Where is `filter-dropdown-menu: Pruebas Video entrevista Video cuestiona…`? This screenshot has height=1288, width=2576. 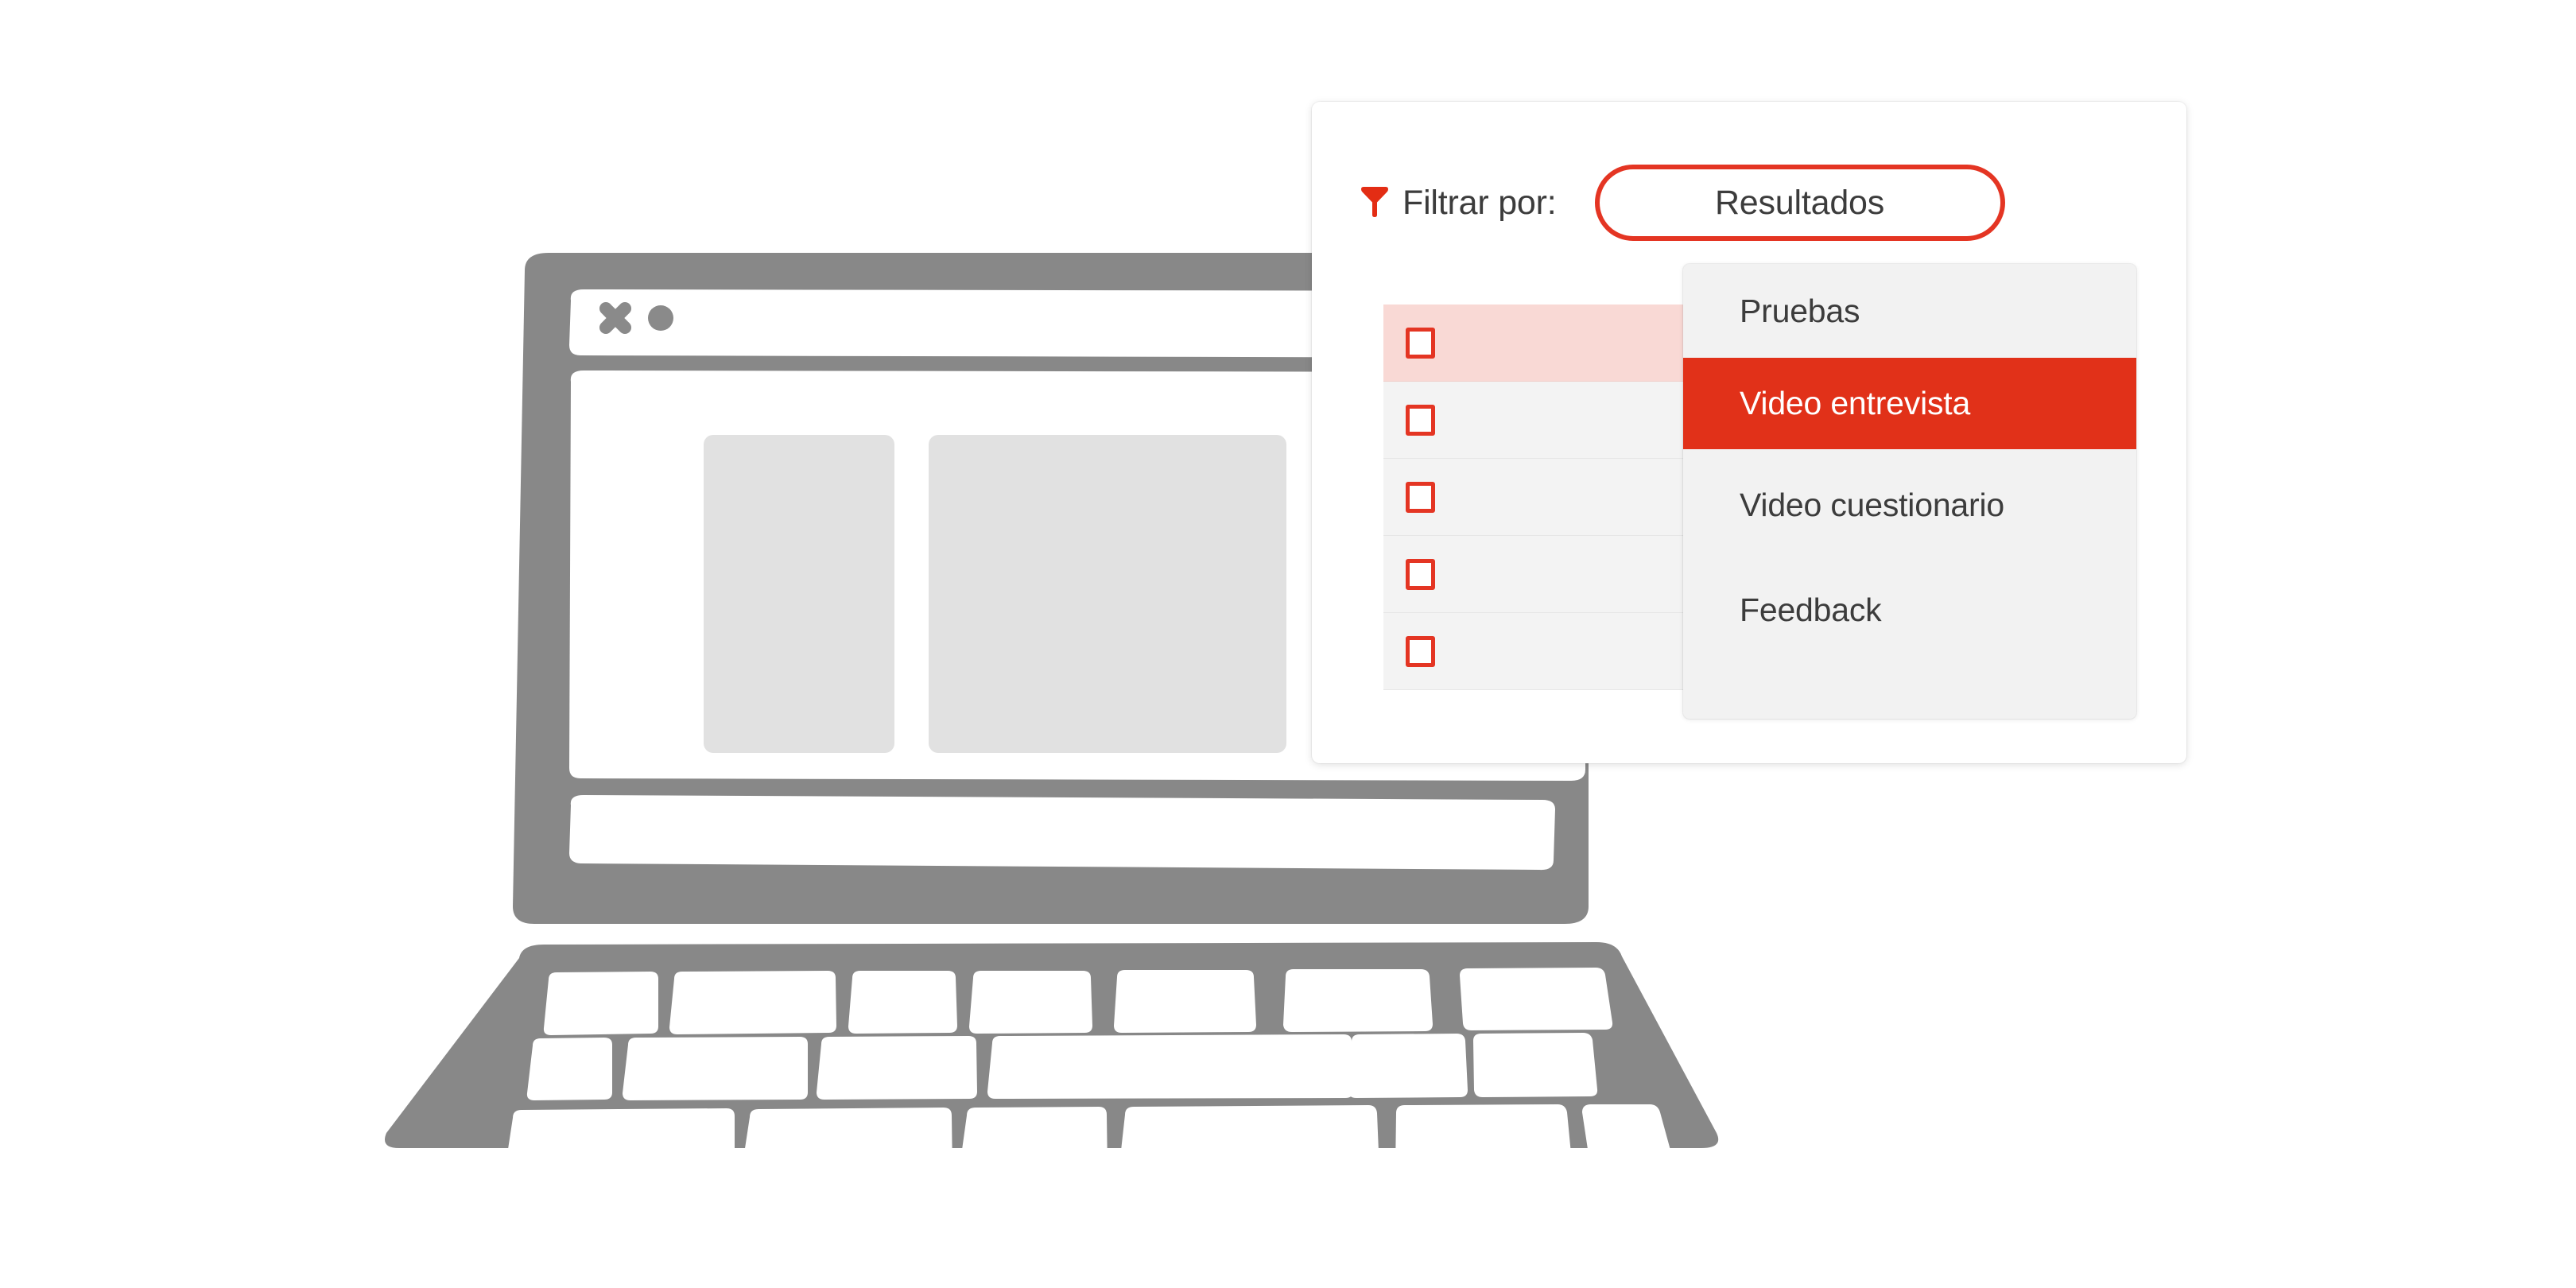
filter-dropdown-menu: Pruebas Video entrevista Video cuestiona… is located at coordinates (1910, 492).